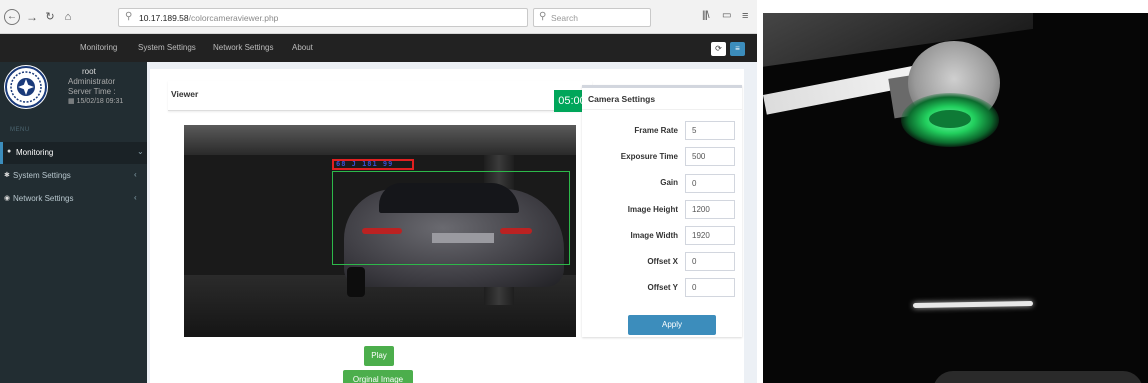  I want to click on home-icon: ⌂, so click(68, 17).